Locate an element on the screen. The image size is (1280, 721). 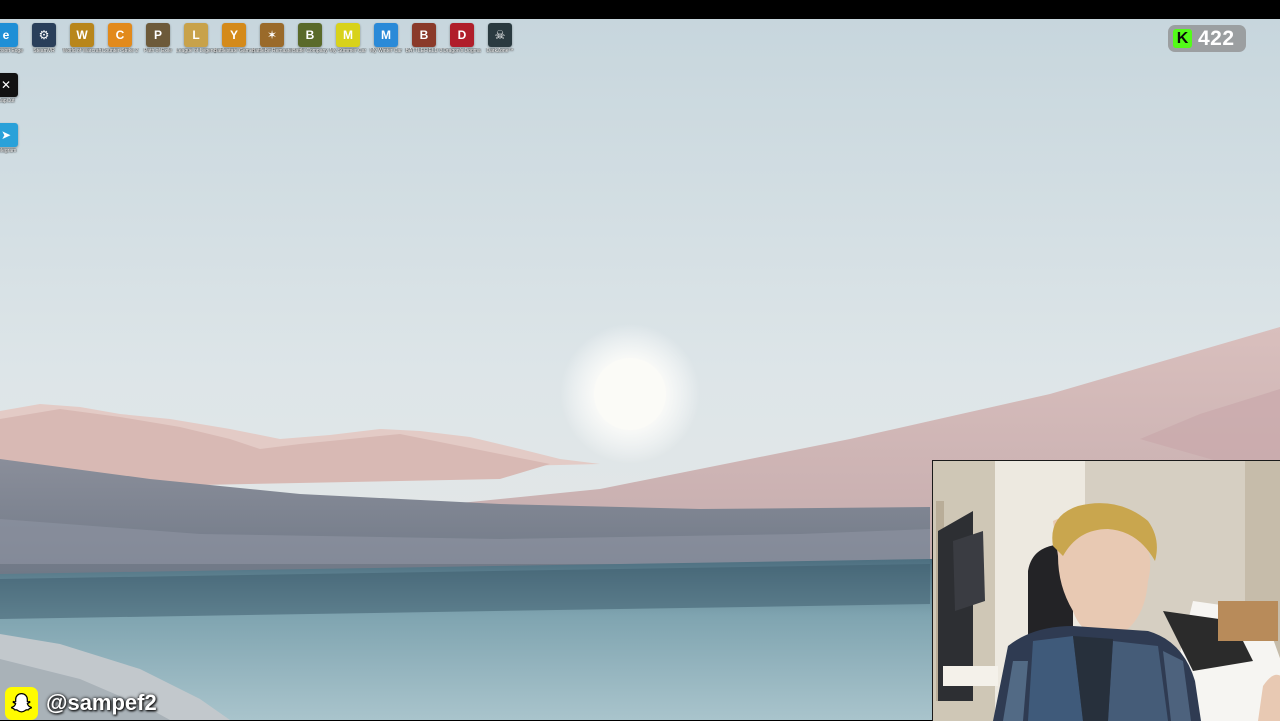
path-of-exile-icon: P is located at coordinates (158, 35).